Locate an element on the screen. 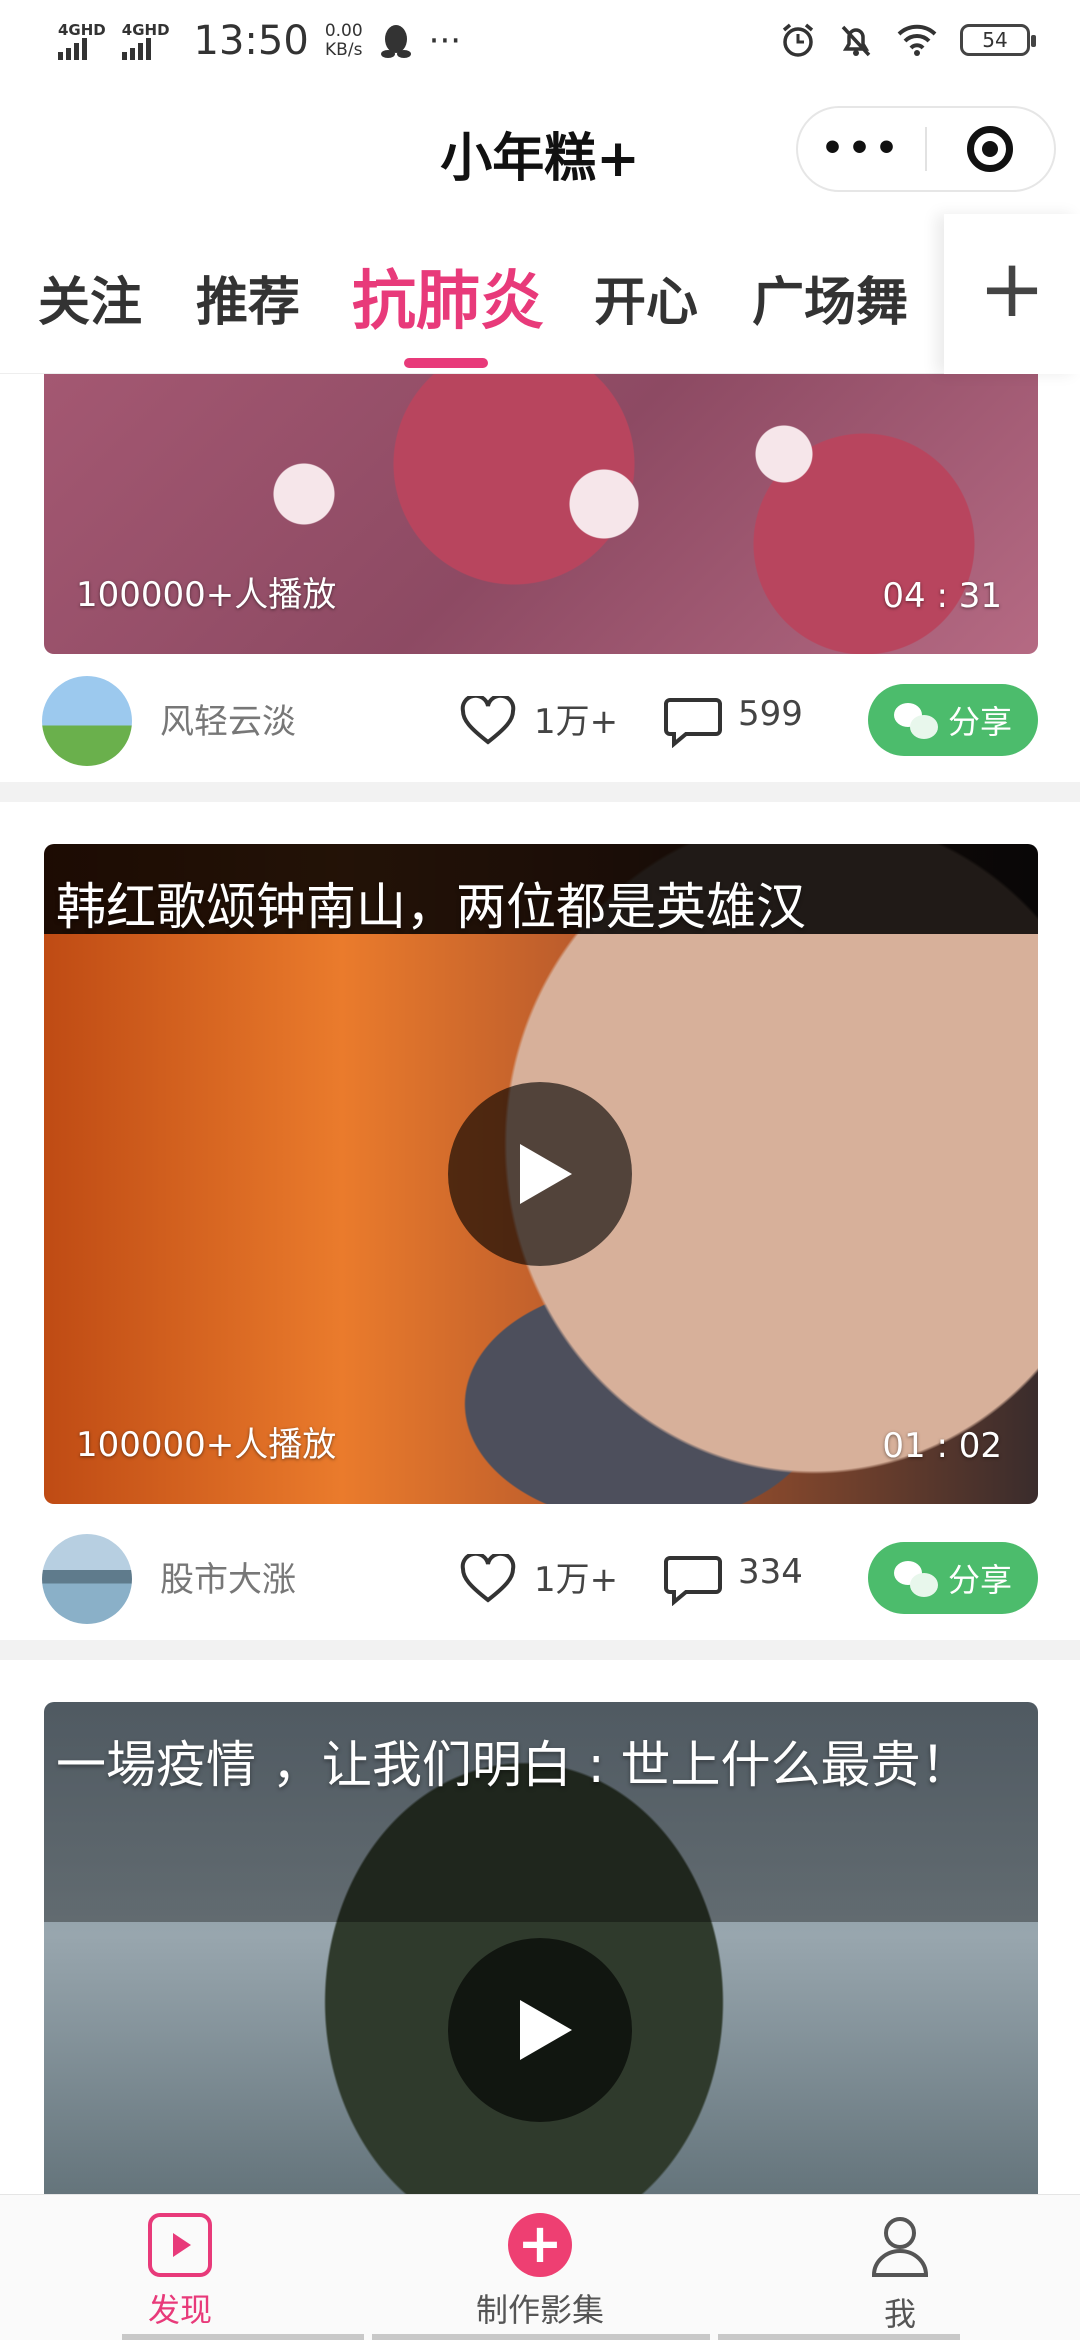 Image resolution: width=1080 pixels, height=2340 pixels. video-caption: 一場疫情 ，让我们明白 : 世上什么最贵！ is located at coordinates (513, 1765).